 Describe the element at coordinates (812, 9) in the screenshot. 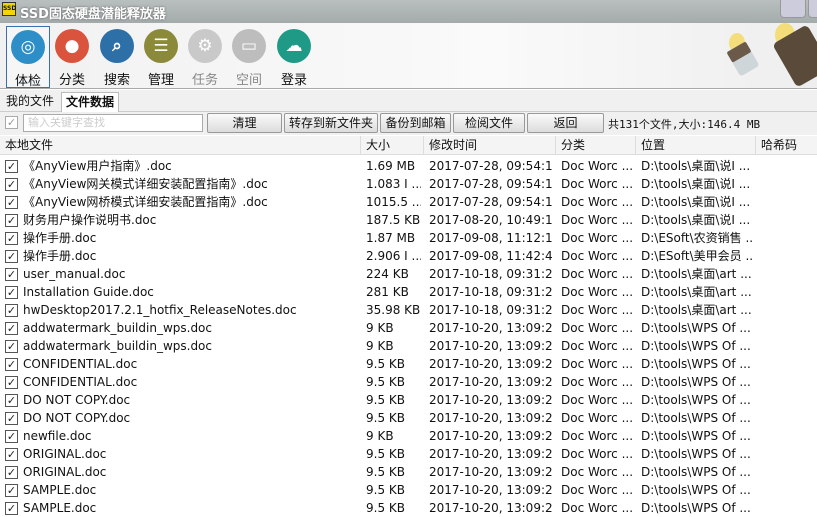

I see `close-button` at that location.